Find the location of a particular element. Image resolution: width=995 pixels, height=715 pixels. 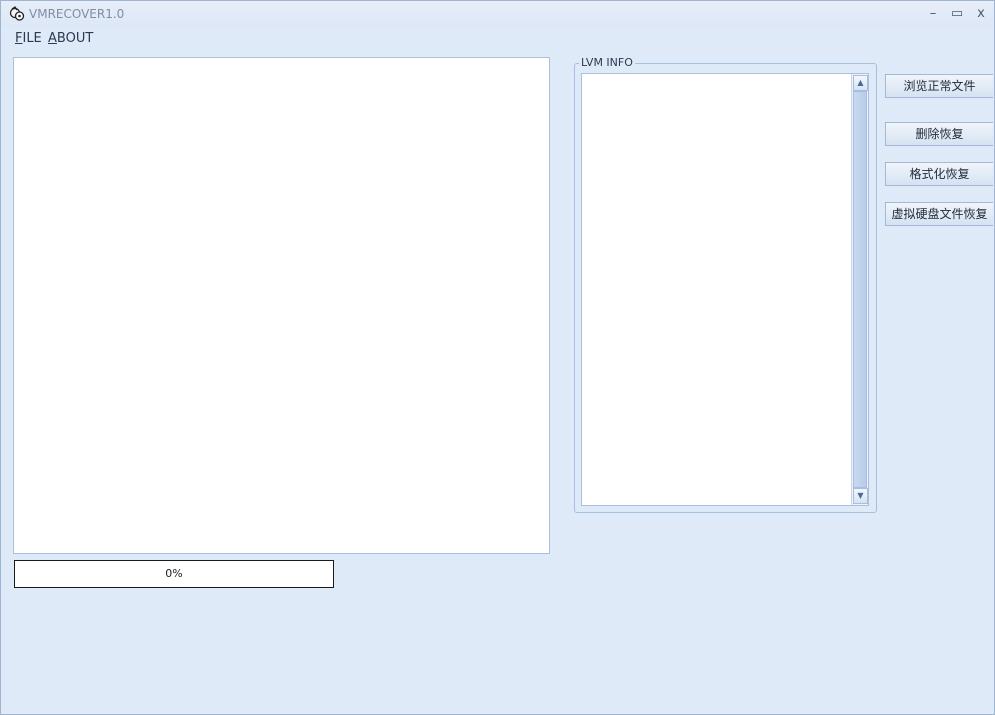

menu-bar: FILE ABOUT is located at coordinates (497, 38).